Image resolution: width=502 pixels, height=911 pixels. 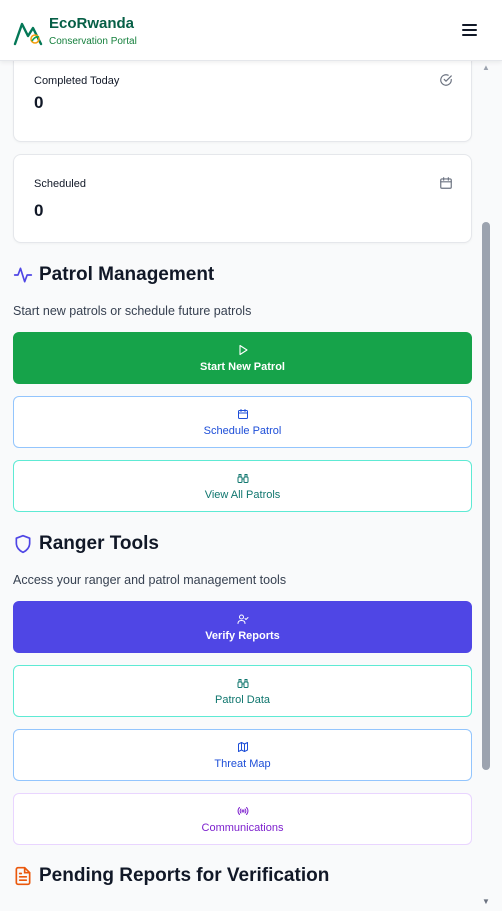 I want to click on mountain-logo-icon, so click(x=28, y=32).